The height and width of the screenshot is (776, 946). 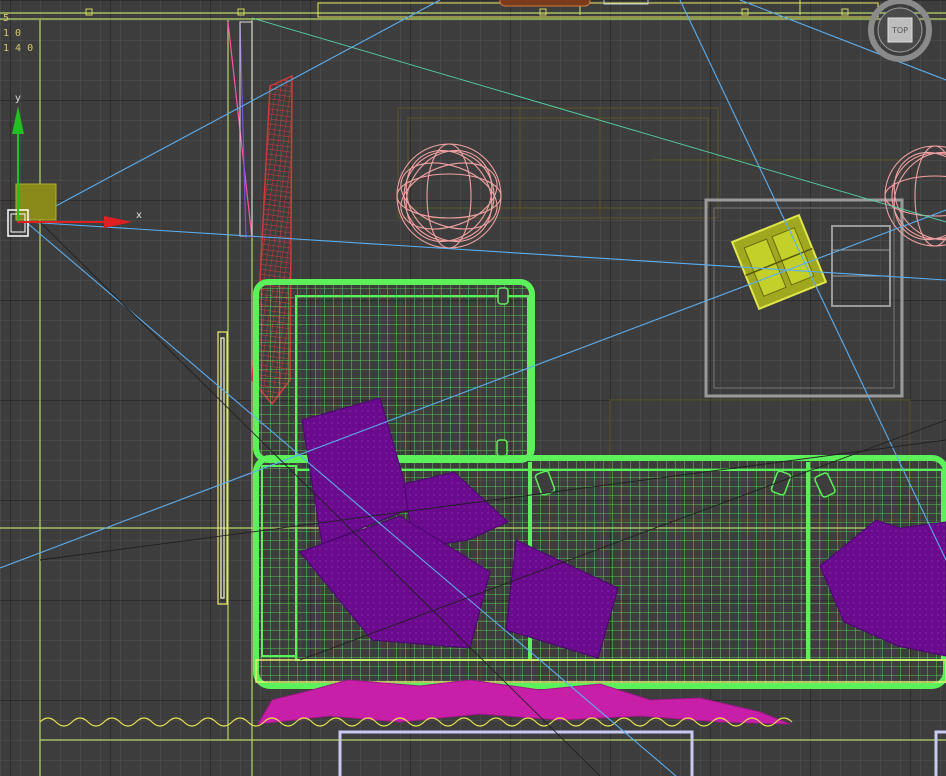 I want to click on viewcube: TOP, so click(x=900, y=31).